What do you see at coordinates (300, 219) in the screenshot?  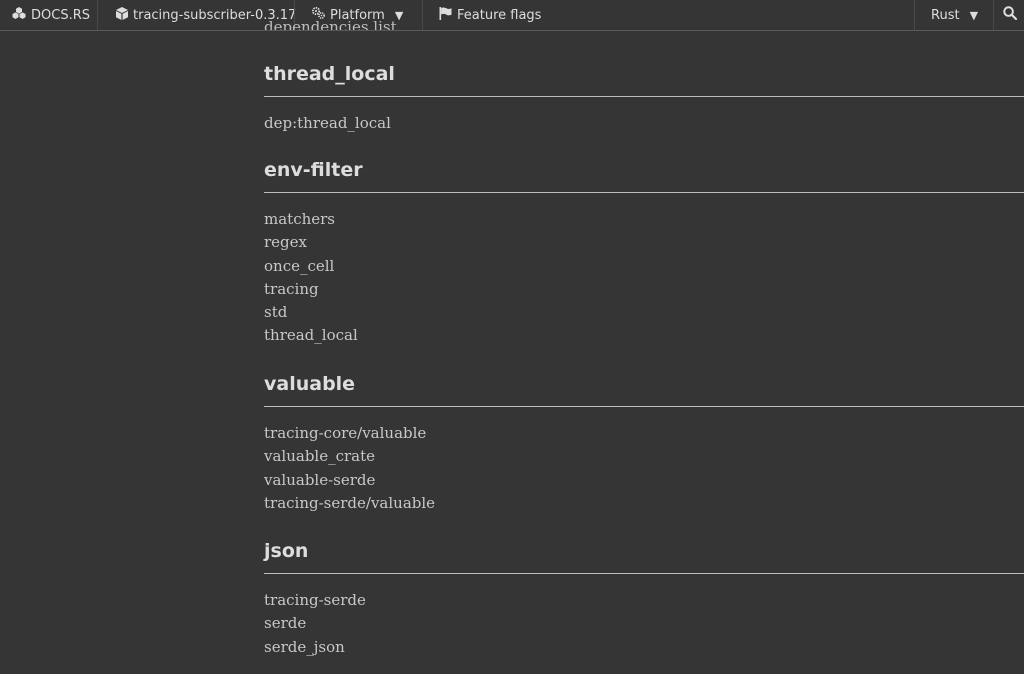 I see `list-item: matchers` at bounding box center [300, 219].